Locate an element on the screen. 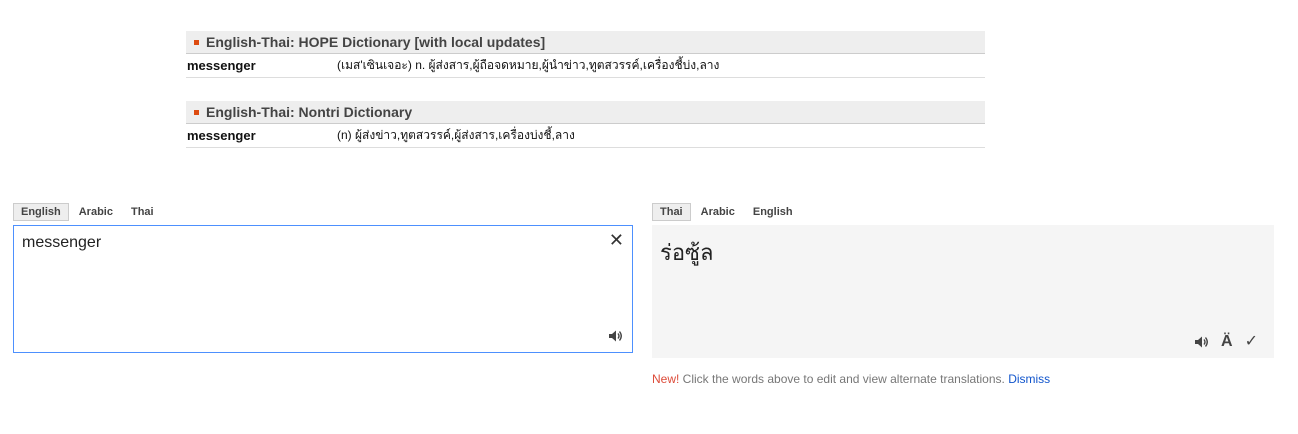 This screenshot has width=1298, height=434. phonetic-icon: Ä is located at coordinates (1227, 342).